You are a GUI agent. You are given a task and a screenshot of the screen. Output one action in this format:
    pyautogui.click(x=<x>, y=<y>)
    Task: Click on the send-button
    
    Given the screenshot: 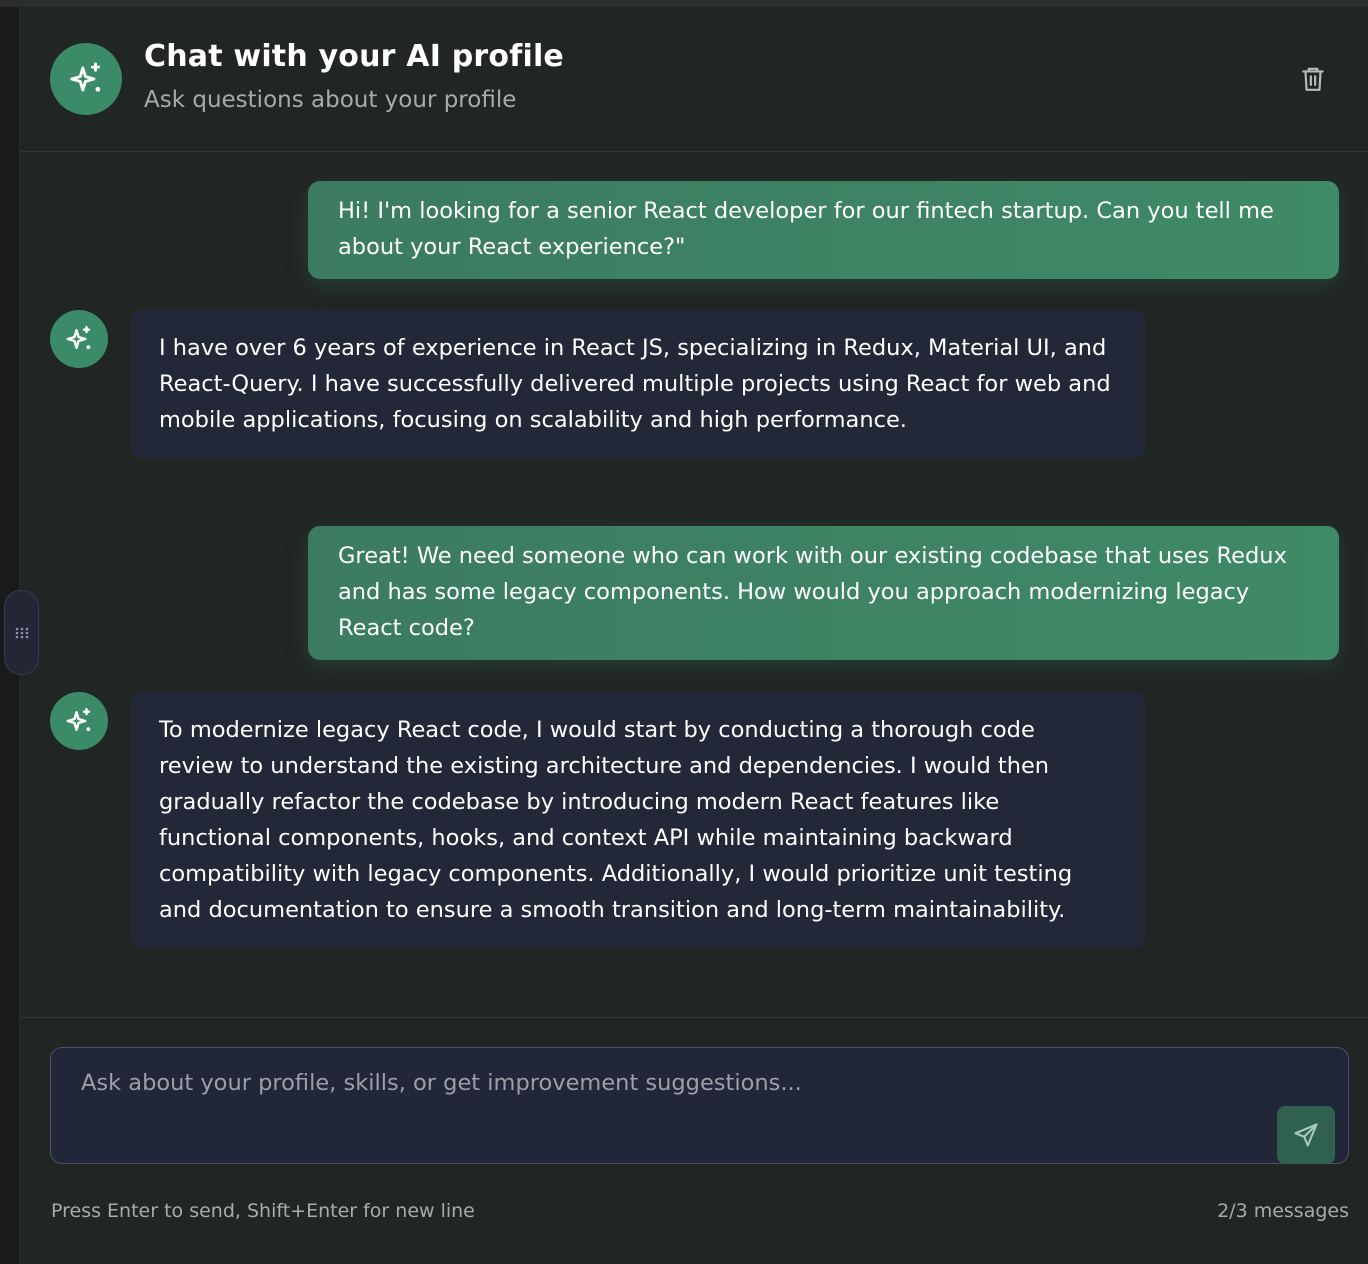 What is the action you would take?
    pyautogui.click(x=1306, y=1135)
    